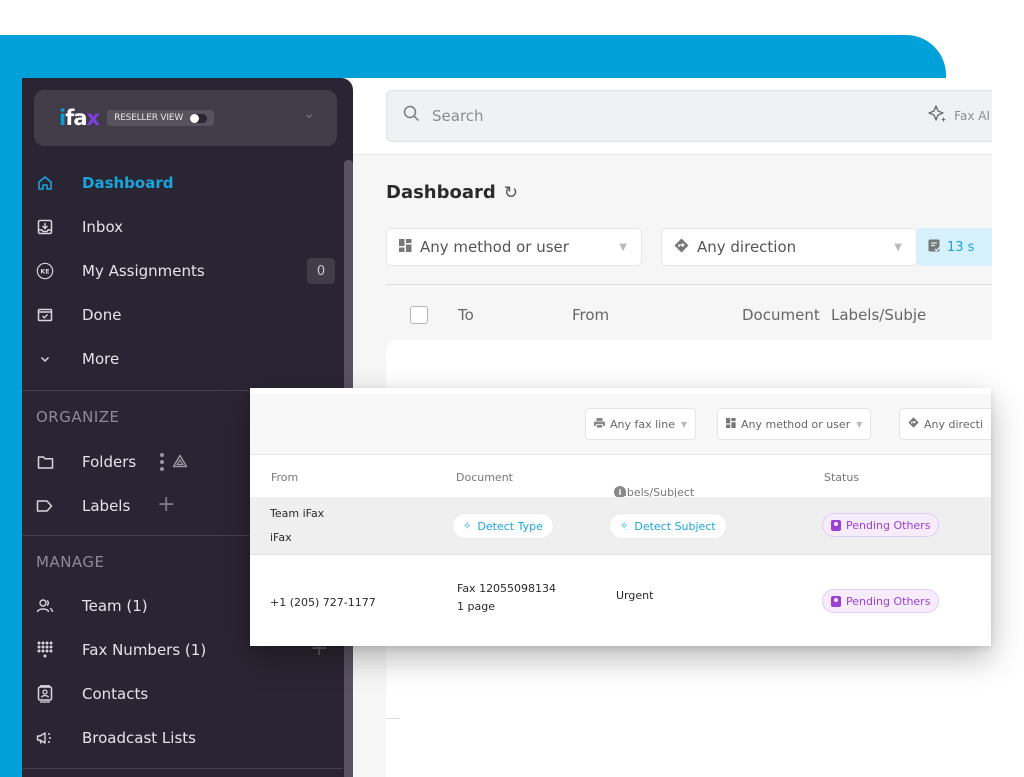 The height and width of the screenshot is (777, 1024). What do you see at coordinates (441, 192) in the screenshot?
I see `page-title-text: Dashboard` at bounding box center [441, 192].